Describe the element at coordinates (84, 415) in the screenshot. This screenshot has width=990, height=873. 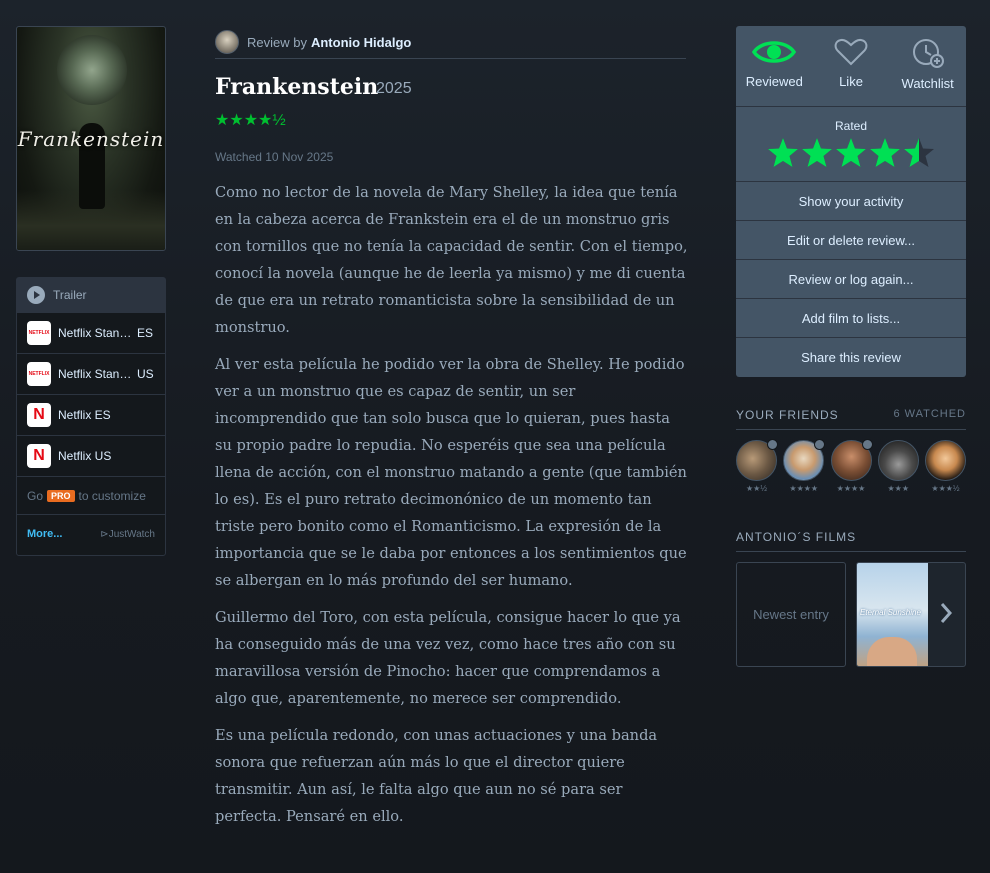
I see `service-name: Netflix ES` at that location.